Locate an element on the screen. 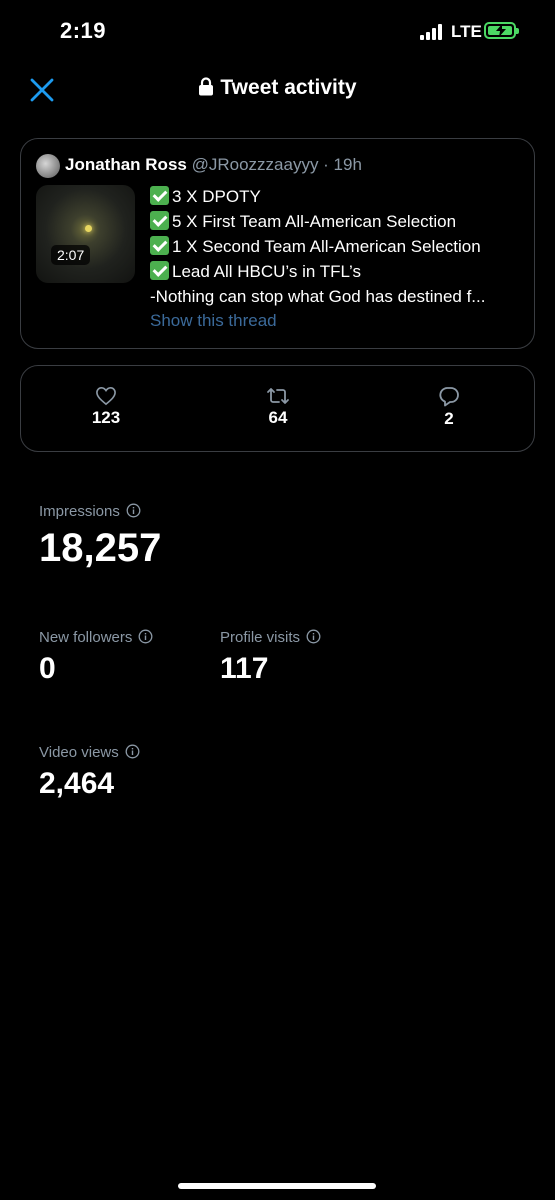  profile-visits-metric: Profile visits 117 is located at coordinates (270, 657).